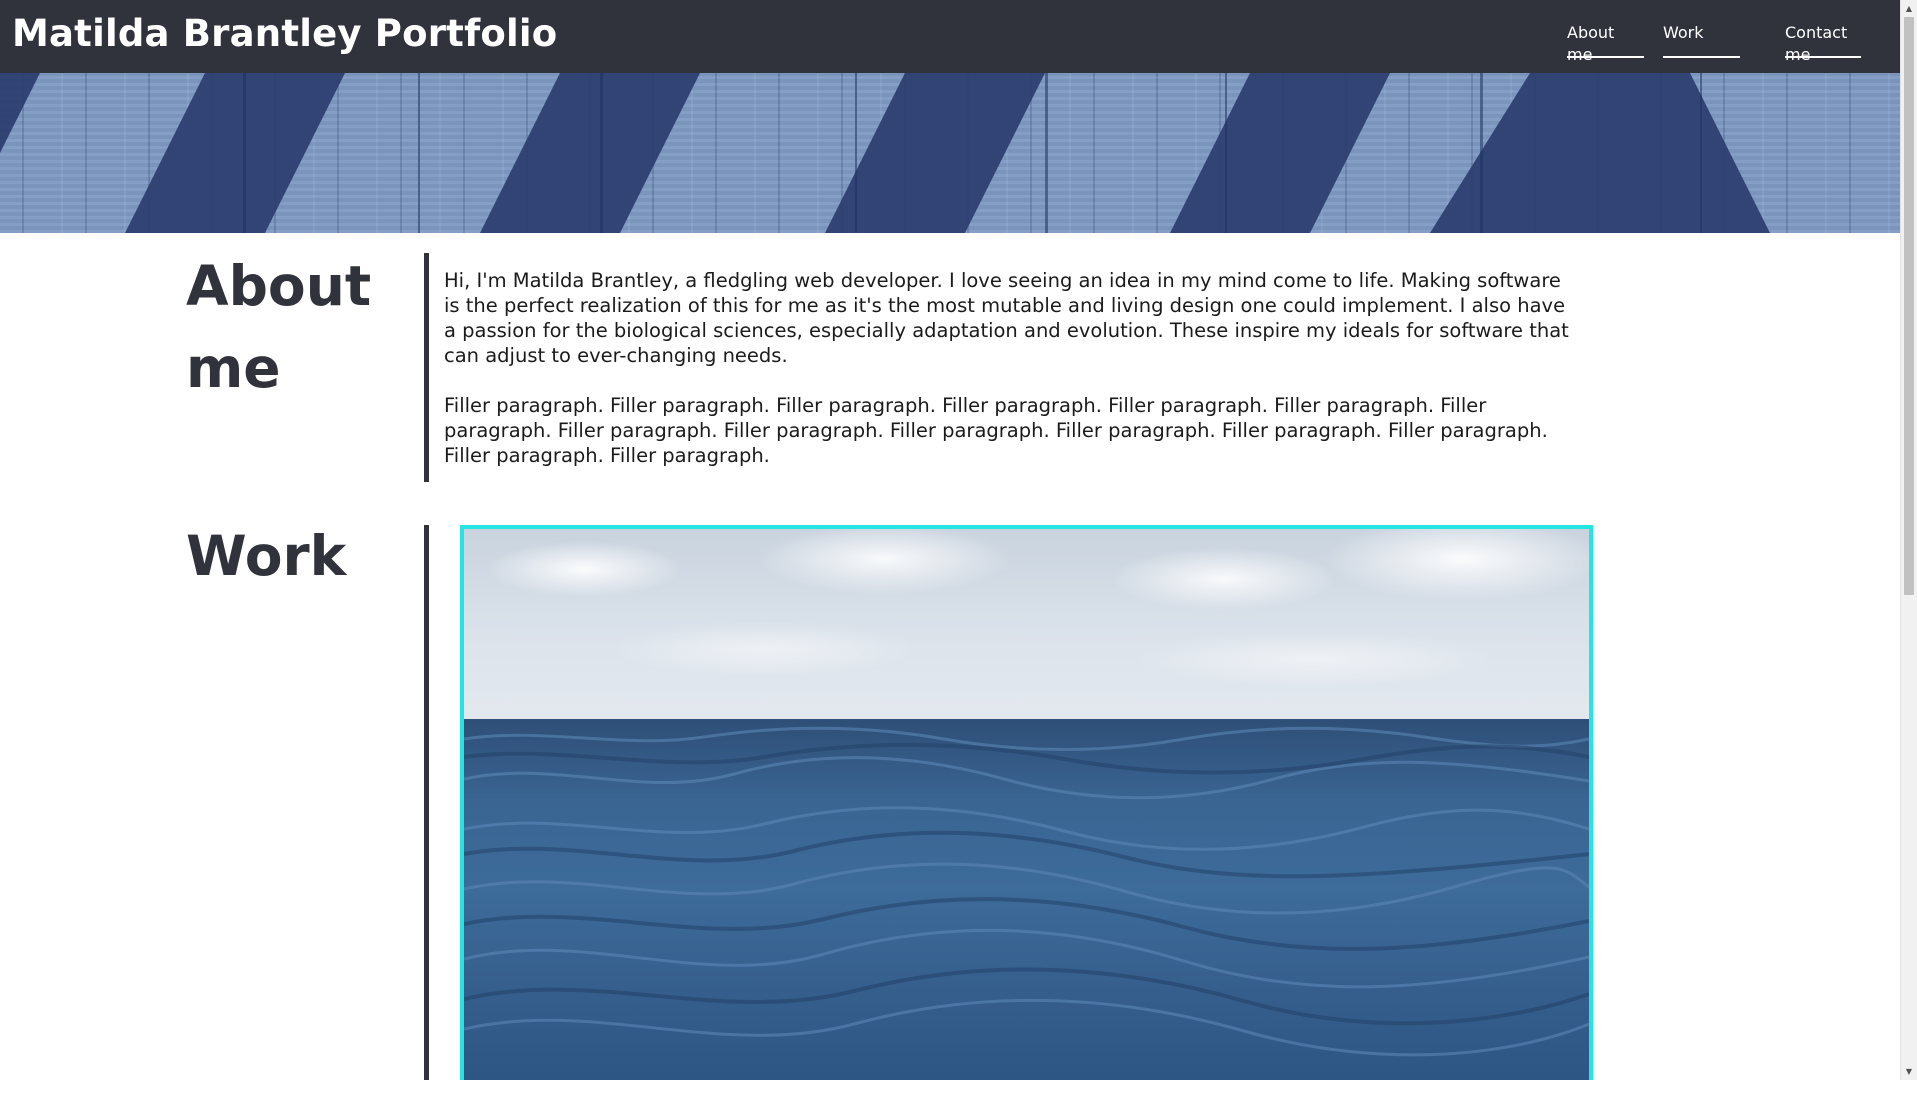 The image size is (1917, 1102). Describe the element at coordinates (279, 286) in the screenshot. I see `about-heading-line-1: About` at that location.